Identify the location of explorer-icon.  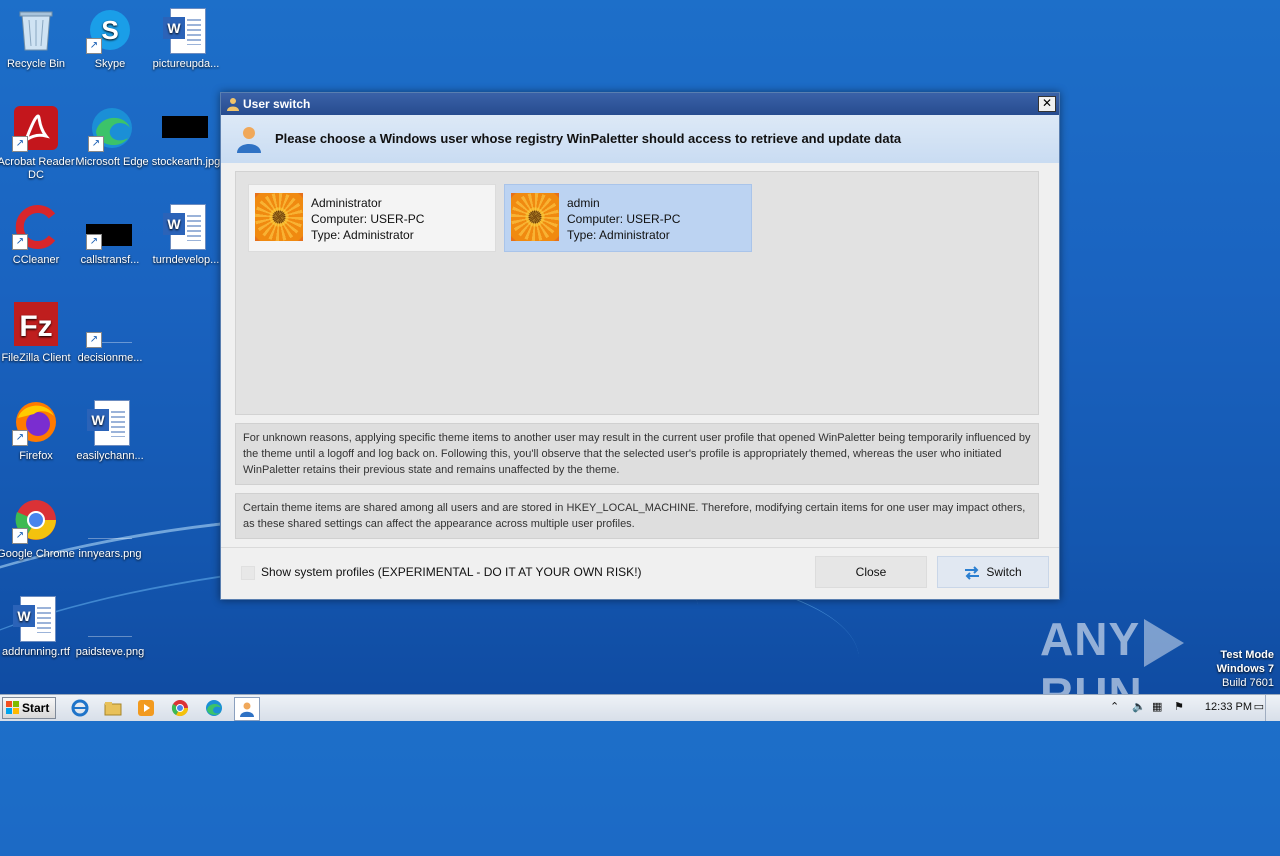
(113, 708).